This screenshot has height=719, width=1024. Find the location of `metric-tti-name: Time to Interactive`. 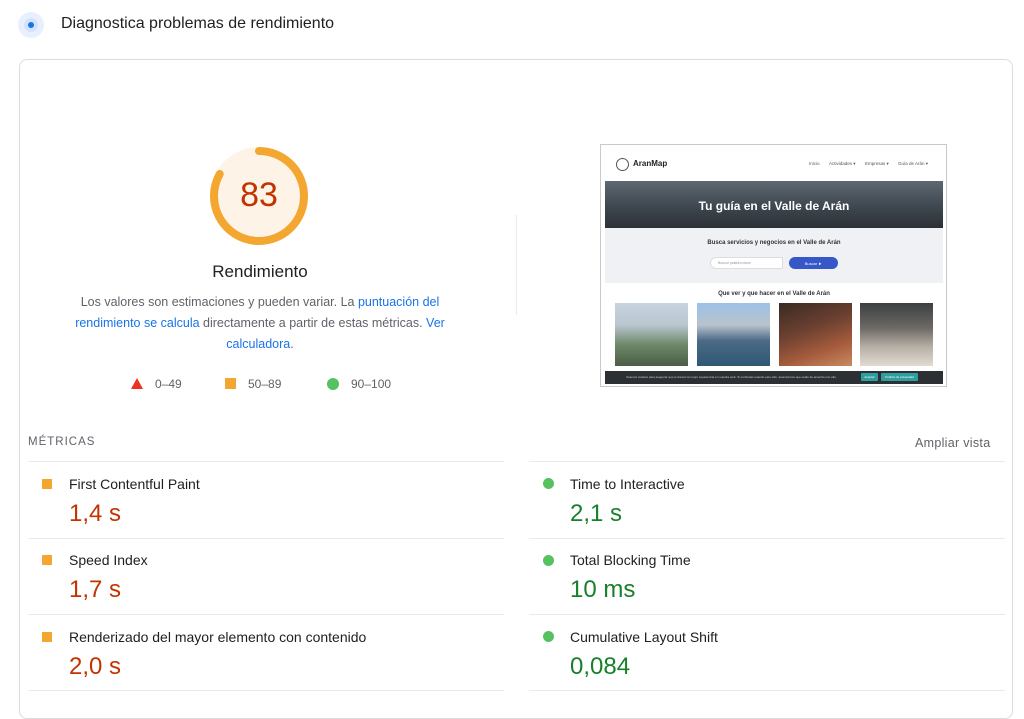

metric-tti-name: Time to Interactive is located at coordinates (627, 484).